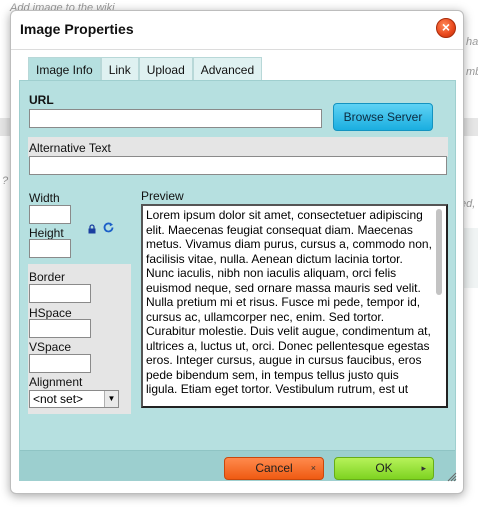  I want to click on resize-grip-icon, so click(452, 477).